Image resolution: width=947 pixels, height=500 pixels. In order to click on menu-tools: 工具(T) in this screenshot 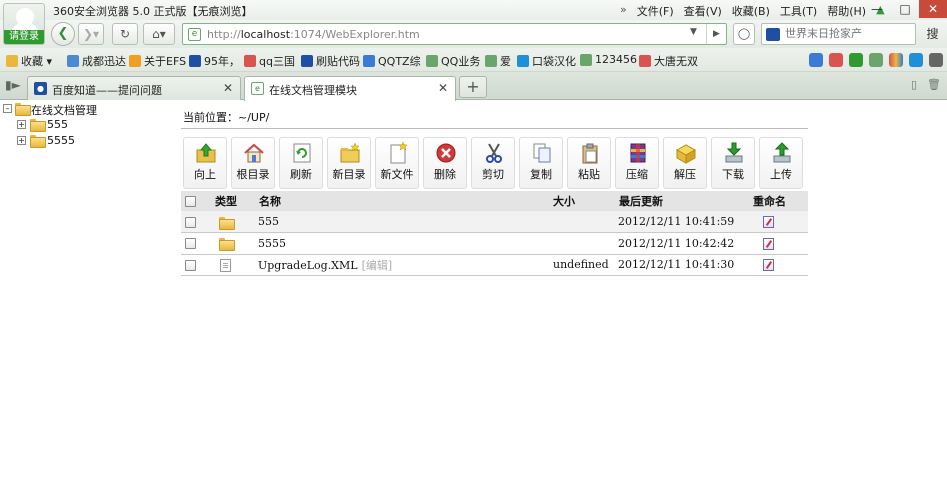, I will do `click(798, 11)`.